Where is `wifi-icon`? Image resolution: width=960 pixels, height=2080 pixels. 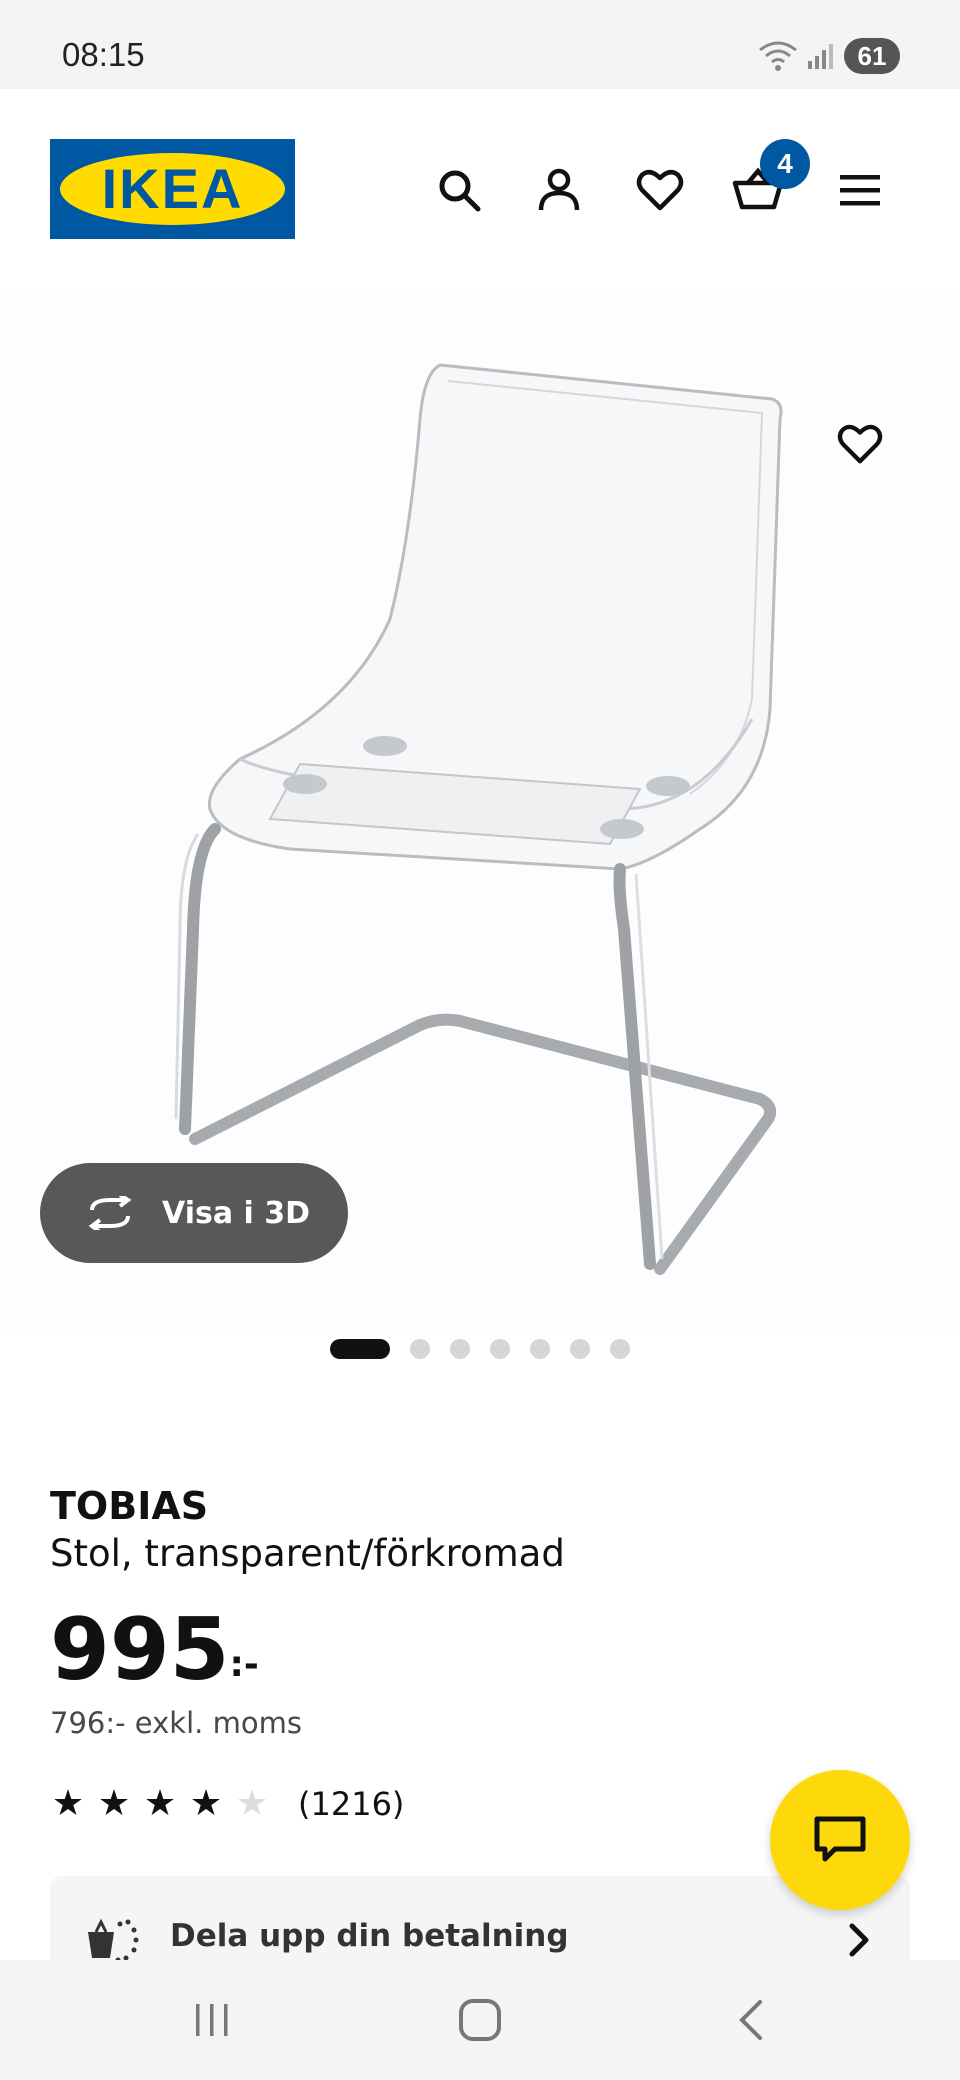
wifi-icon is located at coordinates (778, 56).